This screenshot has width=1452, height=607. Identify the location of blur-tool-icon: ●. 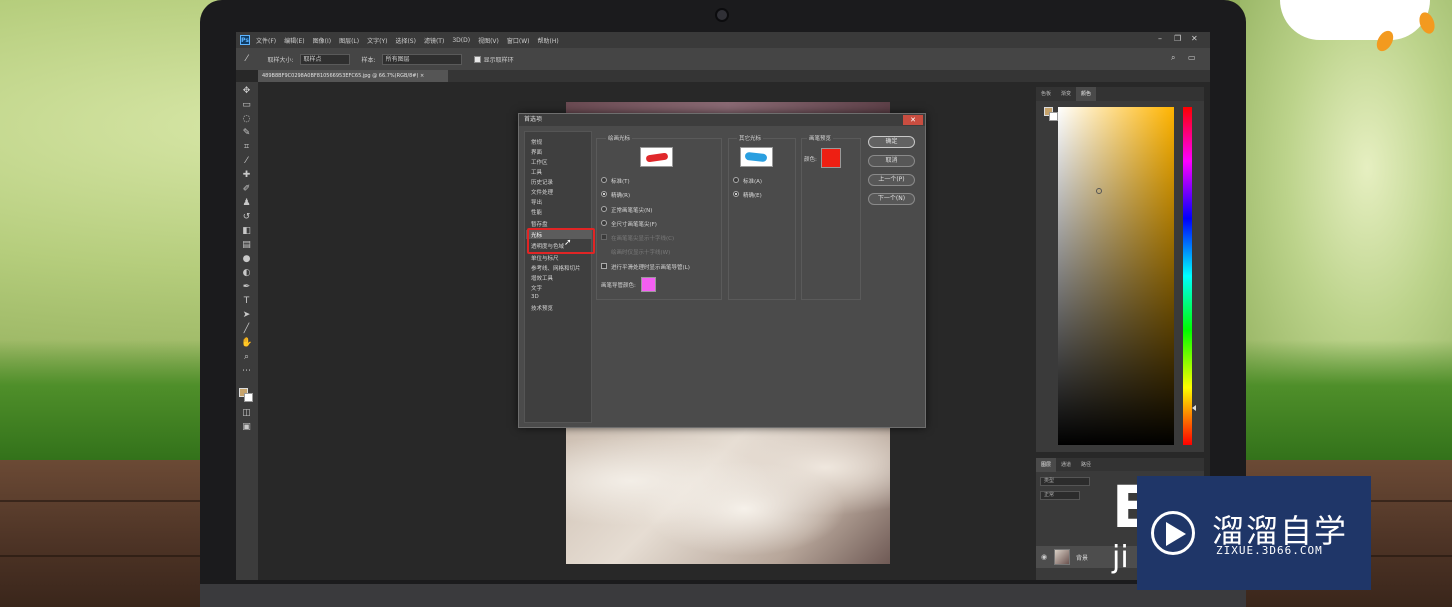
(246, 259).